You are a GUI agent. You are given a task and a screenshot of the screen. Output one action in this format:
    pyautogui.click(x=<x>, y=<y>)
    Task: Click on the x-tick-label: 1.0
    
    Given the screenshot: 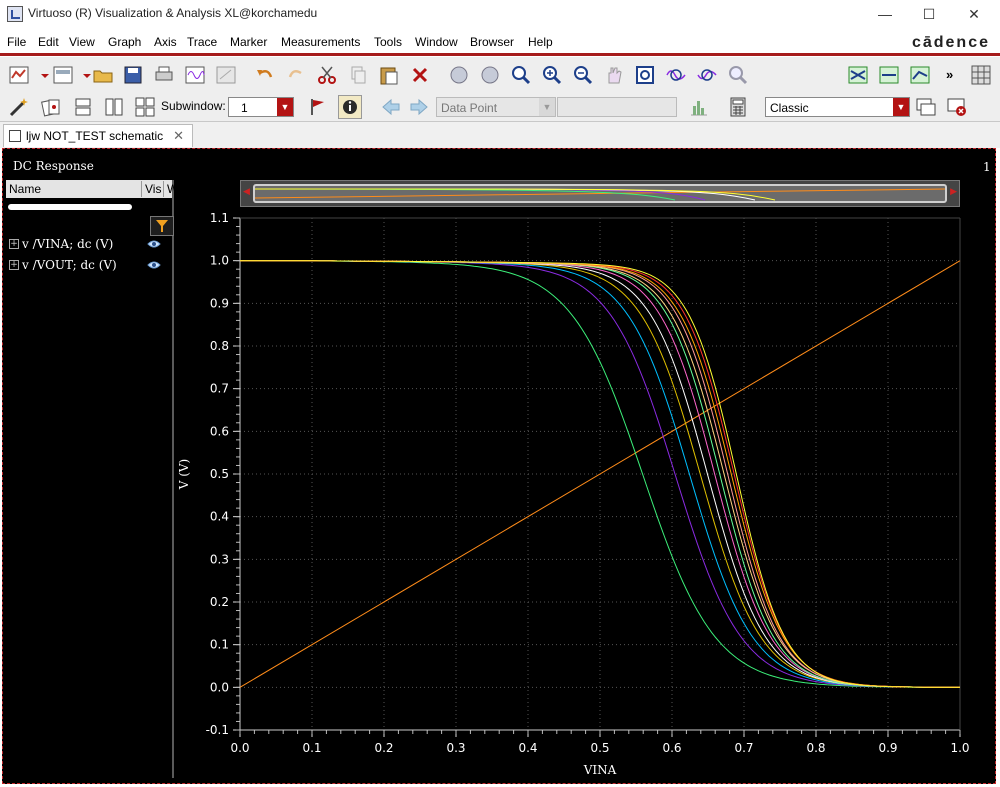 What is the action you would take?
    pyautogui.click(x=959, y=748)
    